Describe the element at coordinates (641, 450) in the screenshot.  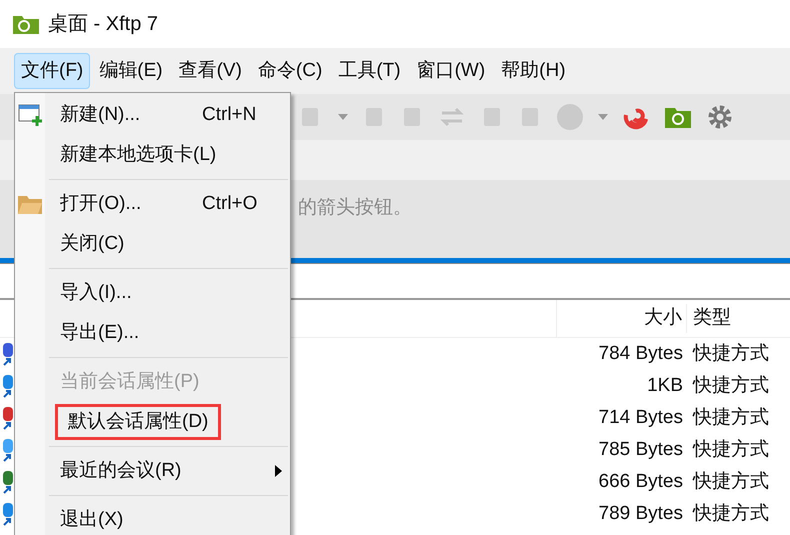
I see `size-cell-text: 785 Bytes` at that location.